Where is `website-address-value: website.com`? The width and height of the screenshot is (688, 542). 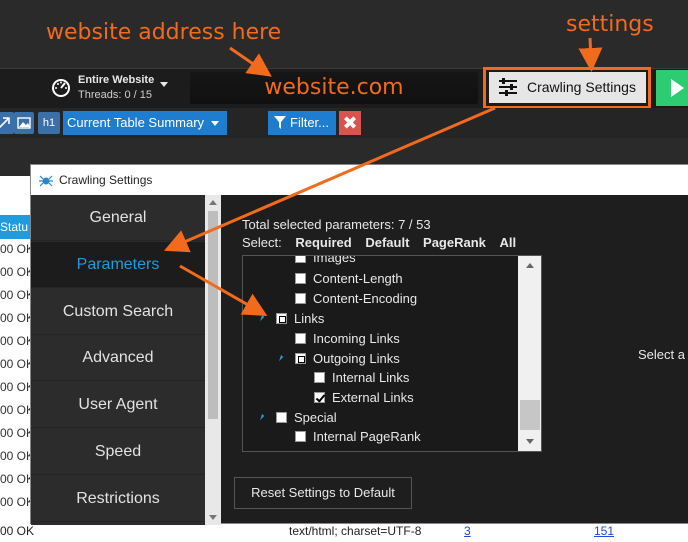
website-address-value: website.com is located at coordinates (334, 87).